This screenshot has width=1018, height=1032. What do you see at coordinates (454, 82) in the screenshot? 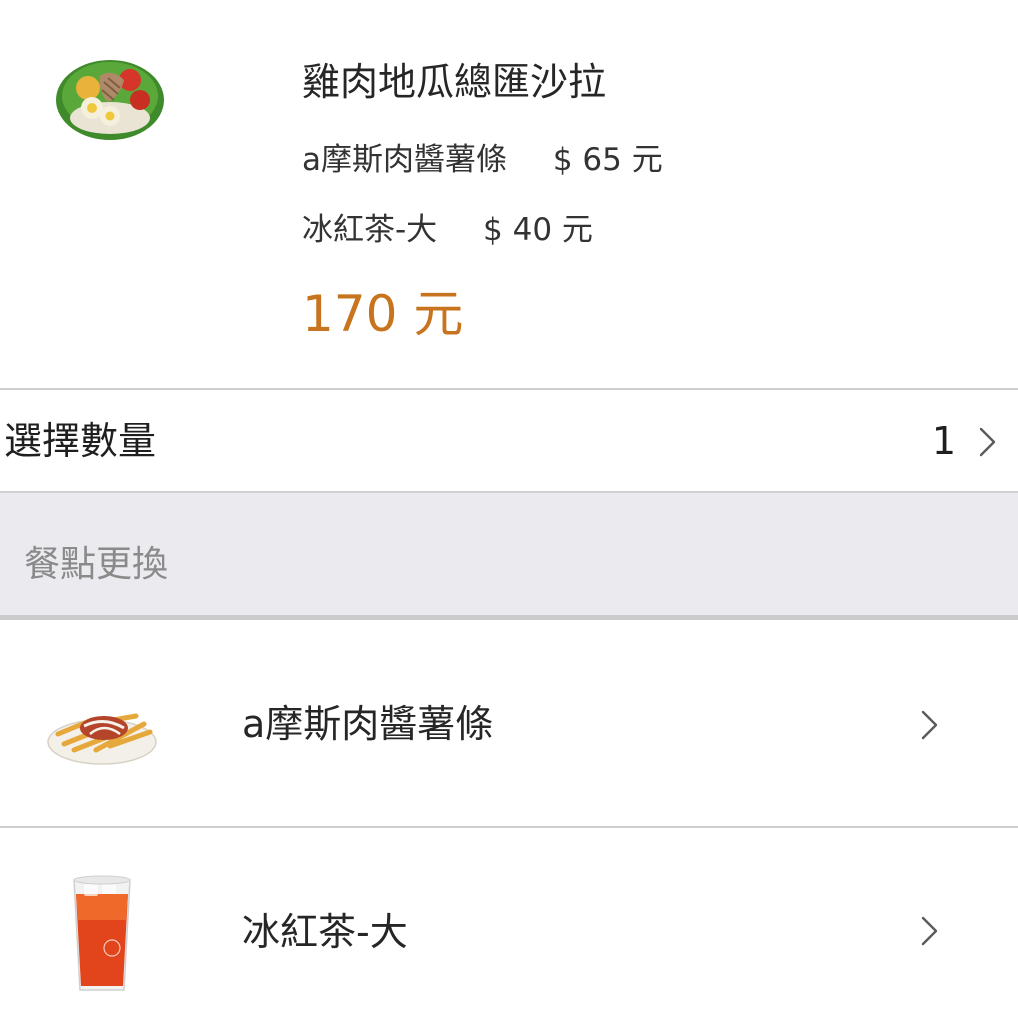
I see `product-title: 雞肉地瓜總匯沙拉` at bounding box center [454, 82].